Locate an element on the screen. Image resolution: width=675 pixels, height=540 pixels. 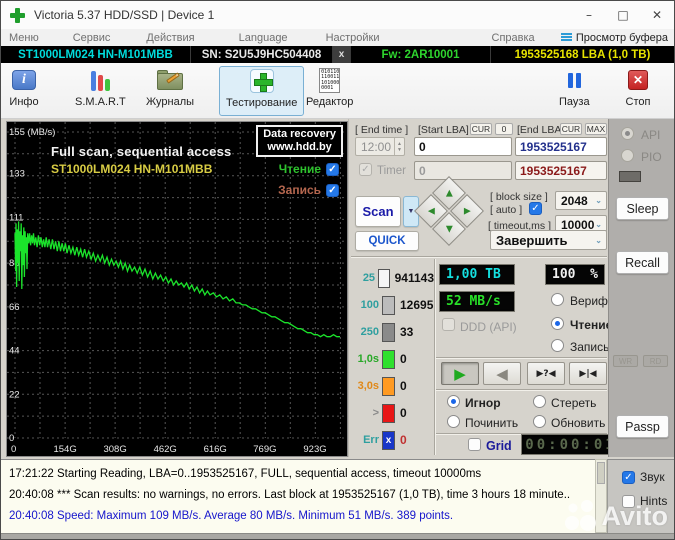
menu-main: Меню is located at coordinates (24, 38).